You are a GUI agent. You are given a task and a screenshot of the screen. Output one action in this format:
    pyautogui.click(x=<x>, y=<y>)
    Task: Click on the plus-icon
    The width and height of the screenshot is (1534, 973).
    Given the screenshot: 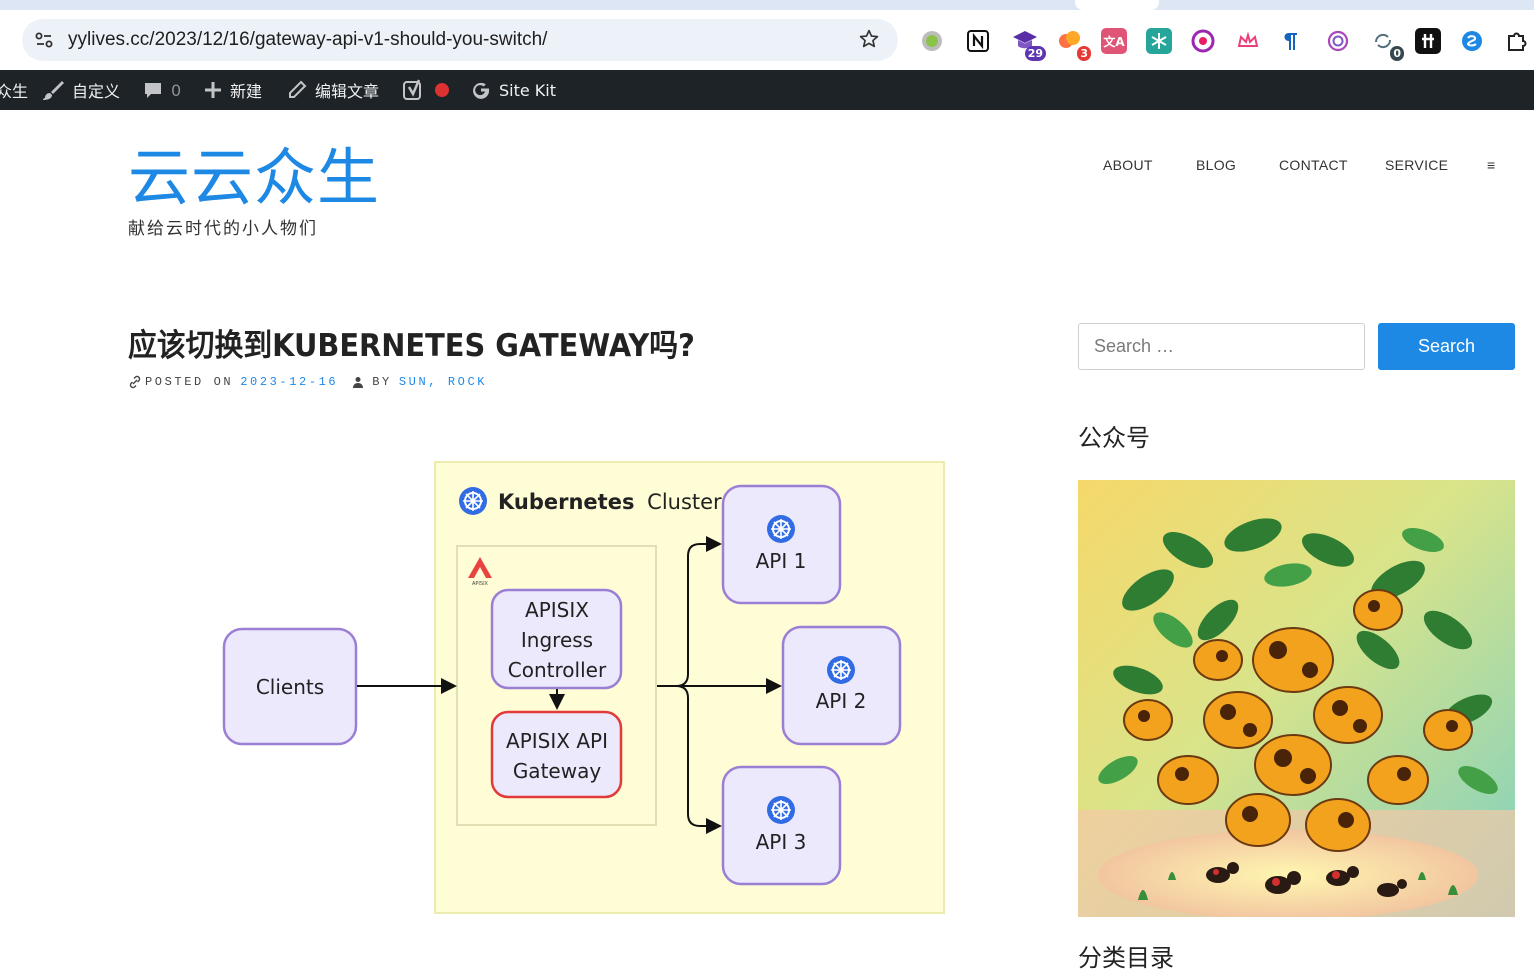 What is the action you would take?
    pyautogui.click(x=213, y=90)
    